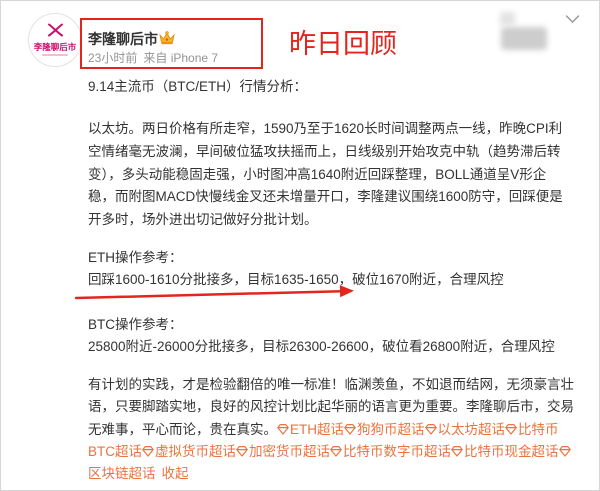 The image size is (600, 491). What do you see at coordinates (331, 384) in the screenshot?
I see `closing-line: 有计划的实践，才是检验翻倍的唯一标准！临渊羡鱼，不如退而结网，无须豪言壮` at bounding box center [331, 384].